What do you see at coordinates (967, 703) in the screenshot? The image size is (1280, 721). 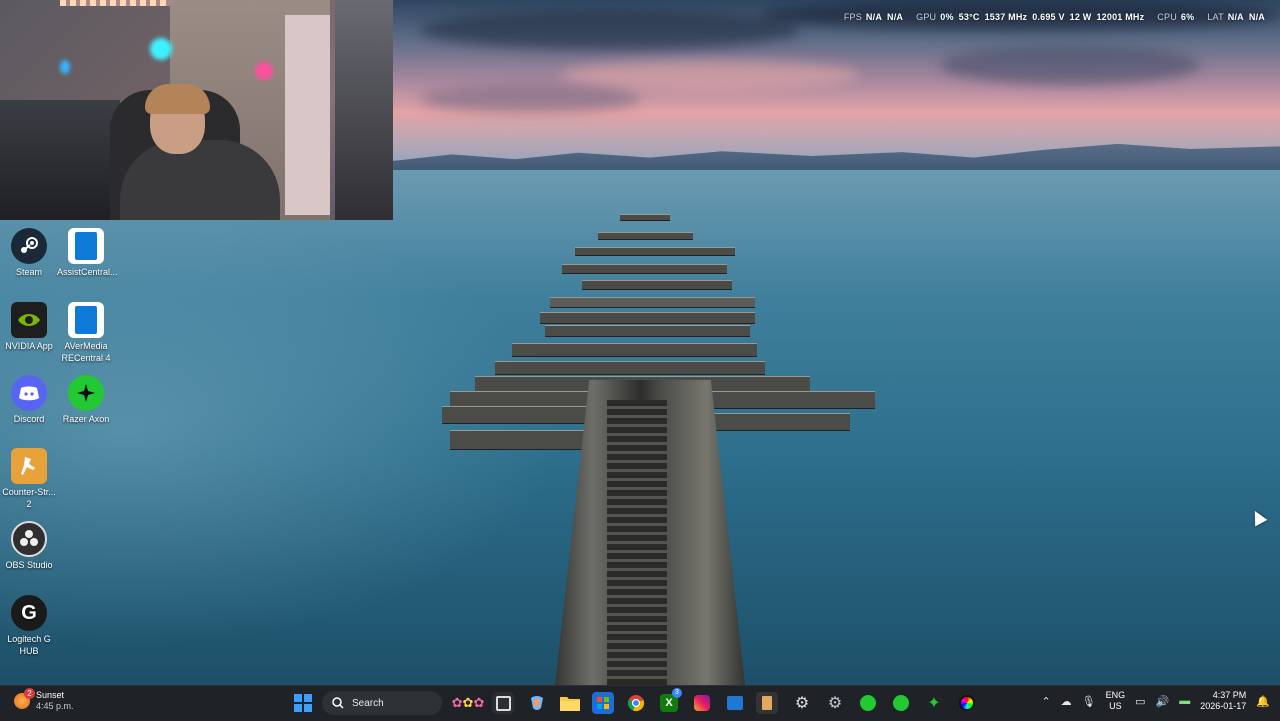 I see `color-wheel-icon` at bounding box center [967, 703].